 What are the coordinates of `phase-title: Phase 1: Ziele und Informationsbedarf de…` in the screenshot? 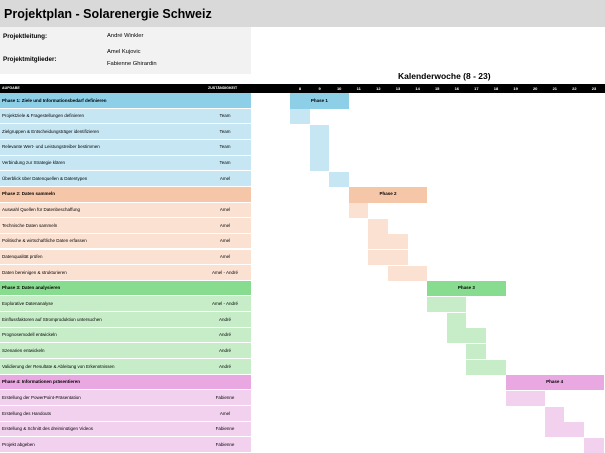 It's located at (54, 100).